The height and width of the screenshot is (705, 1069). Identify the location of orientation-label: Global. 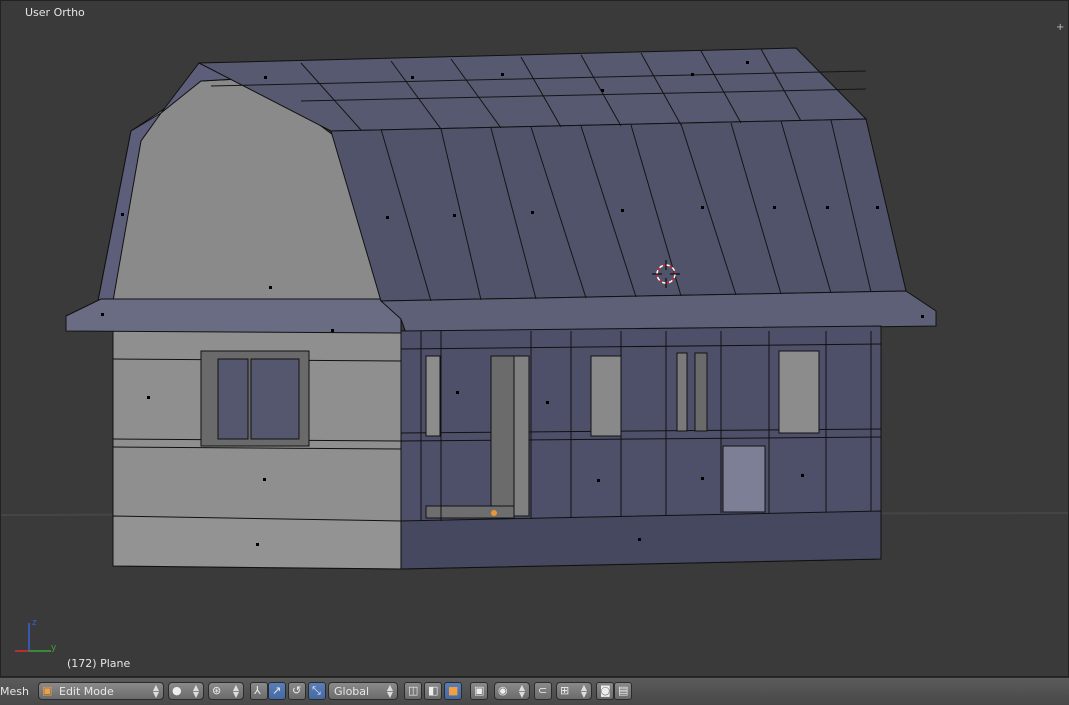
(352, 691).